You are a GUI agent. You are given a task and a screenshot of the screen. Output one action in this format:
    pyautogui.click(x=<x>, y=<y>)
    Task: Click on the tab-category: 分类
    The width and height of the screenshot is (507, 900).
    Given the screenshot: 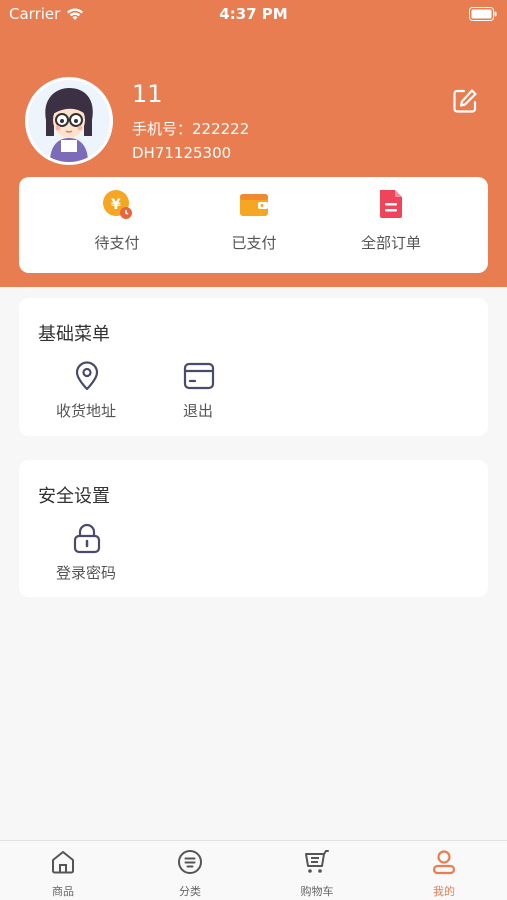 What is the action you would take?
    pyautogui.click(x=190, y=870)
    